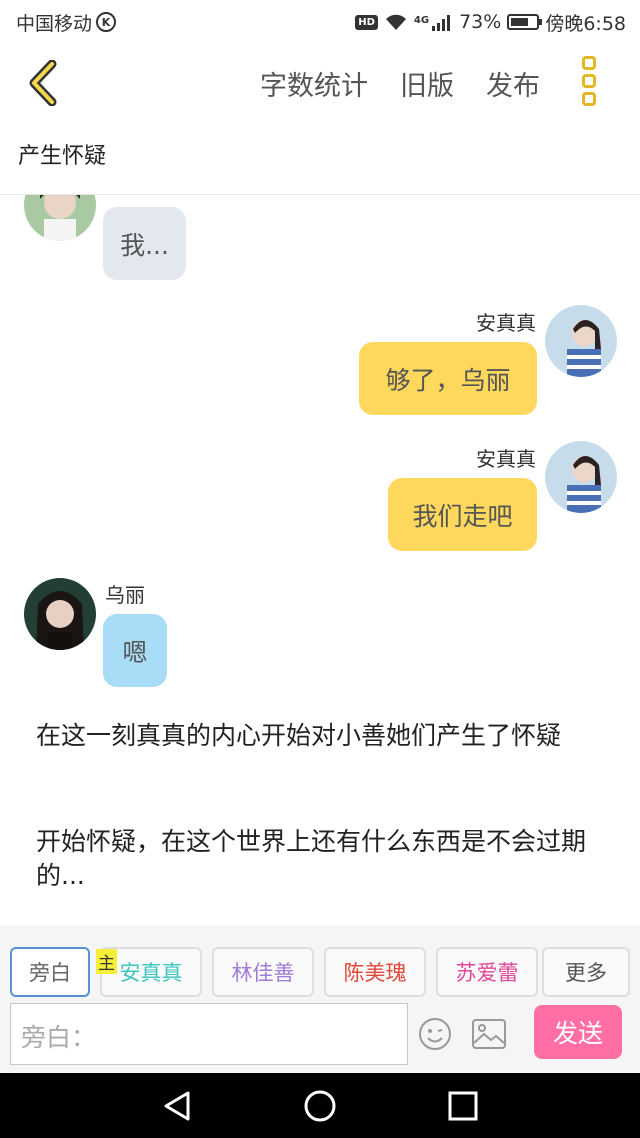 Image resolution: width=640 pixels, height=1138 pixels. I want to click on back-button, so click(43, 83).